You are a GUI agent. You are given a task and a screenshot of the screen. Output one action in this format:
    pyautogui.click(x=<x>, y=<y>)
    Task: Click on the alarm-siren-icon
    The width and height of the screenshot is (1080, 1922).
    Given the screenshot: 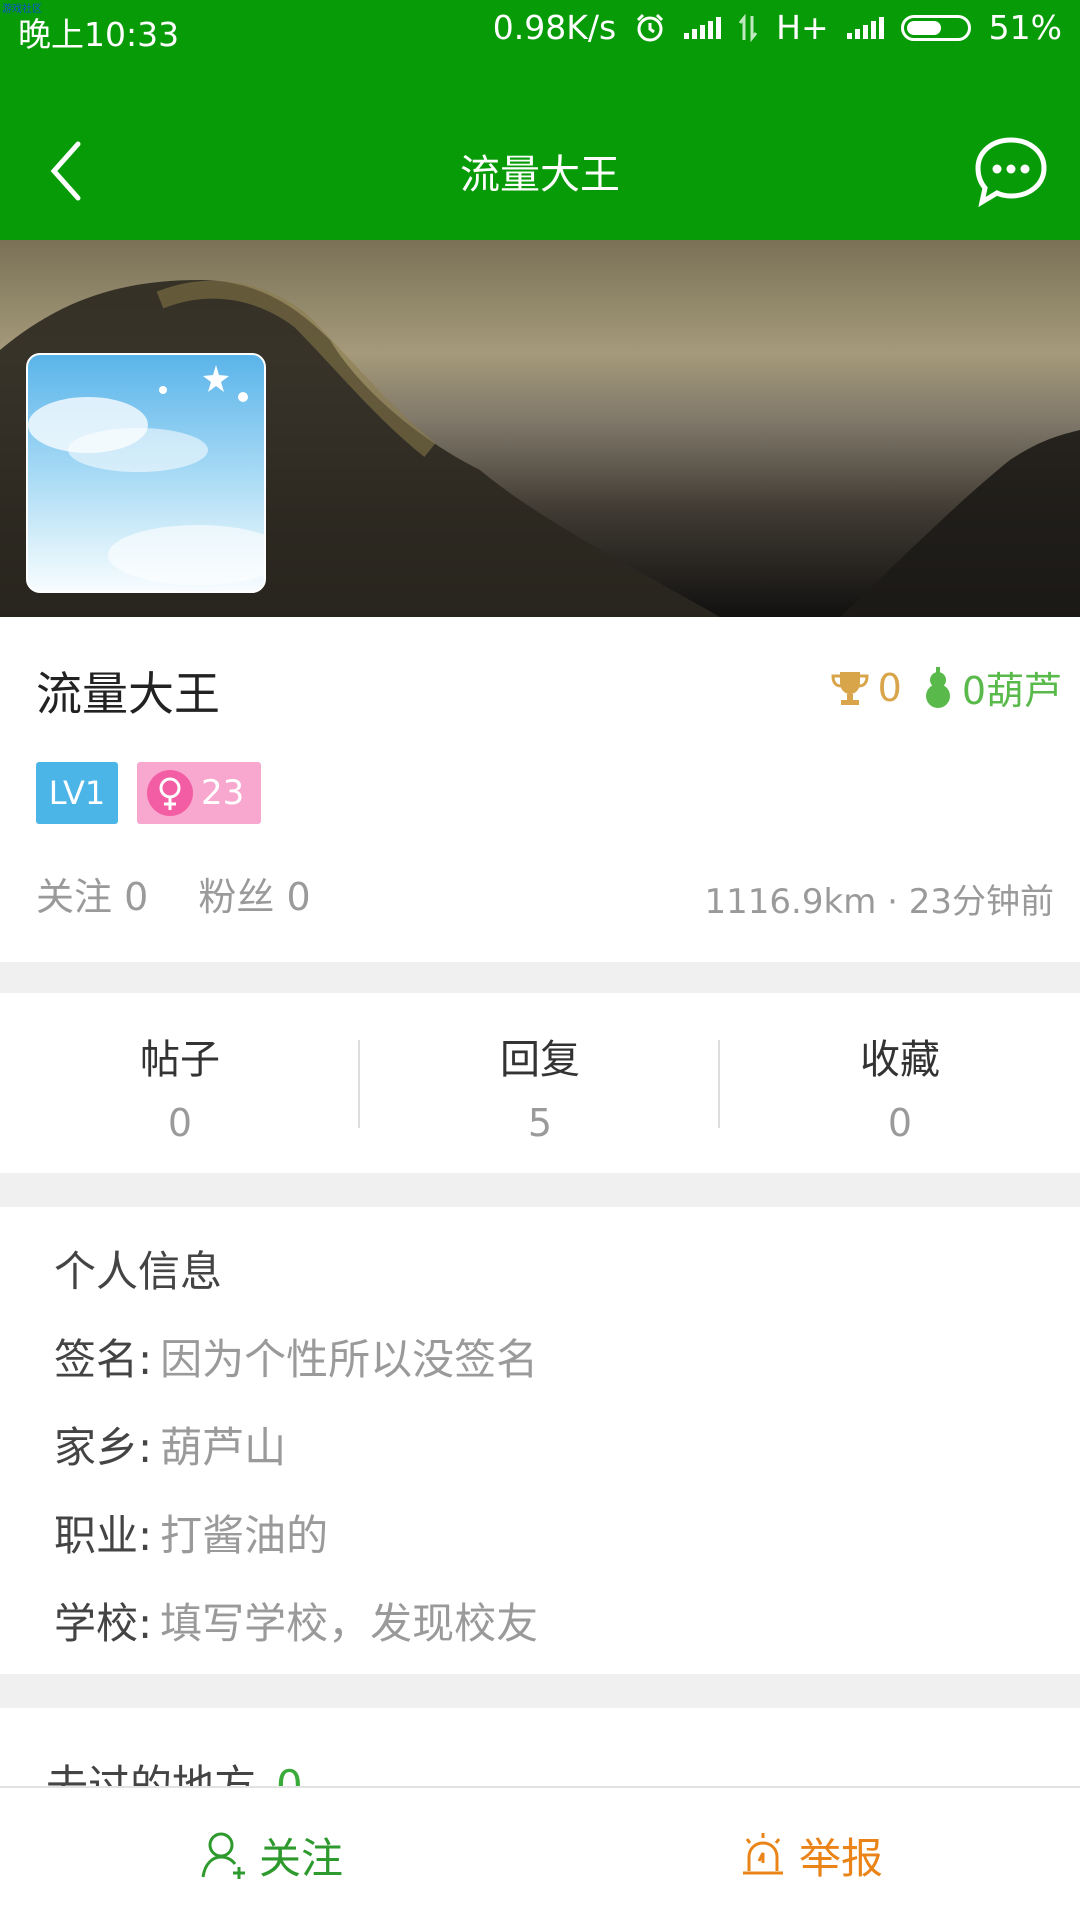 What is the action you would take?
    pyautogui.click(x=762, y=1854)
    